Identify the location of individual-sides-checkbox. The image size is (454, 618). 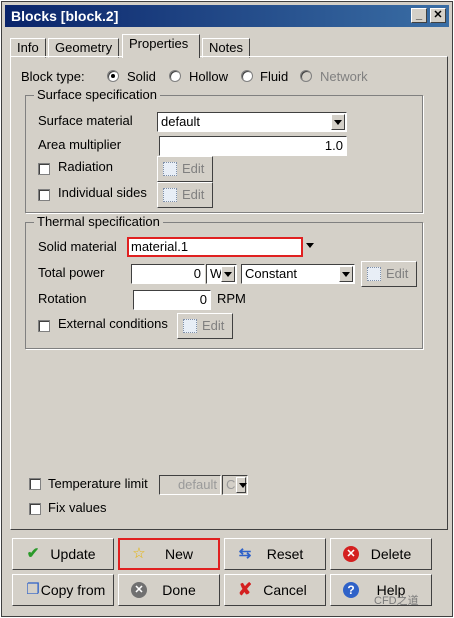
(44, 195).